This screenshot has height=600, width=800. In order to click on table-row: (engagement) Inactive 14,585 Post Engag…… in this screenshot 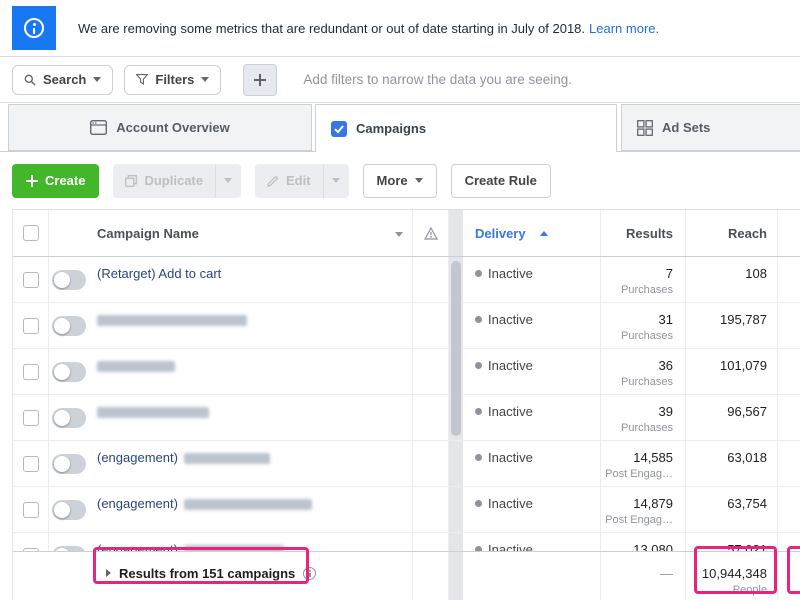, I will do `click(406, 464)`.